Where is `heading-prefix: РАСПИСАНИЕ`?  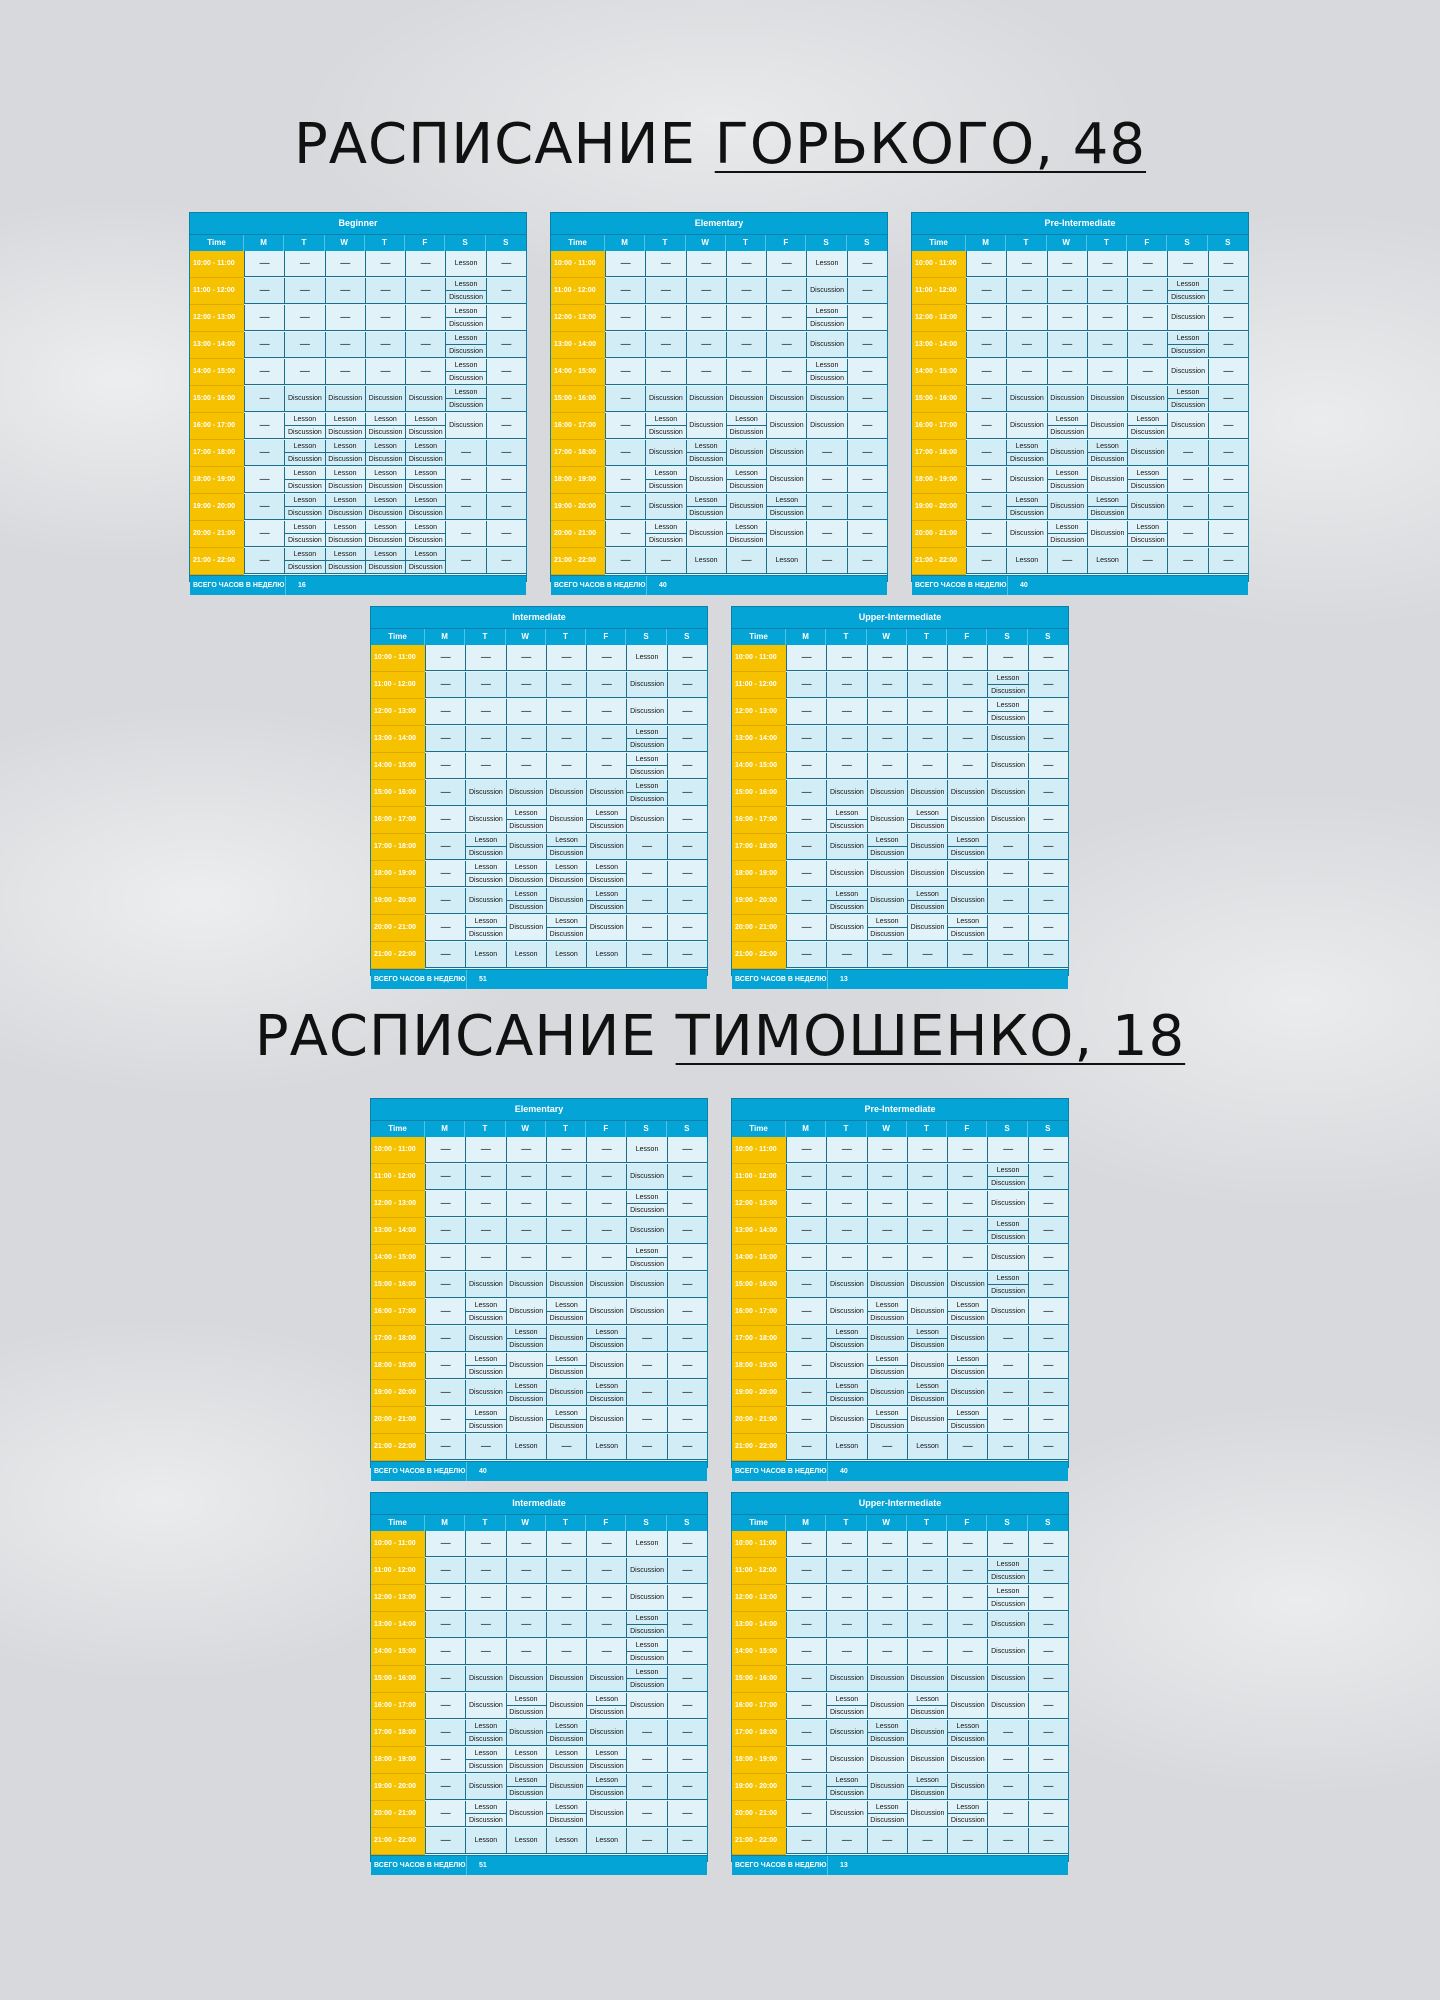 heading-prefix: РАСПИСАНИЕ is located at coordinates (504, 144).